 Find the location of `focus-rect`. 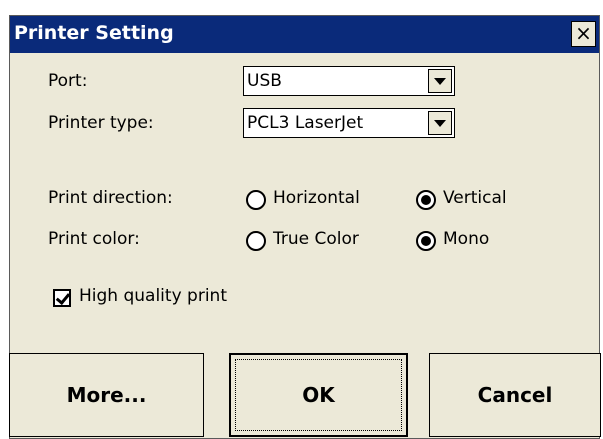

focus-rect is located at coordinates (318, 395).